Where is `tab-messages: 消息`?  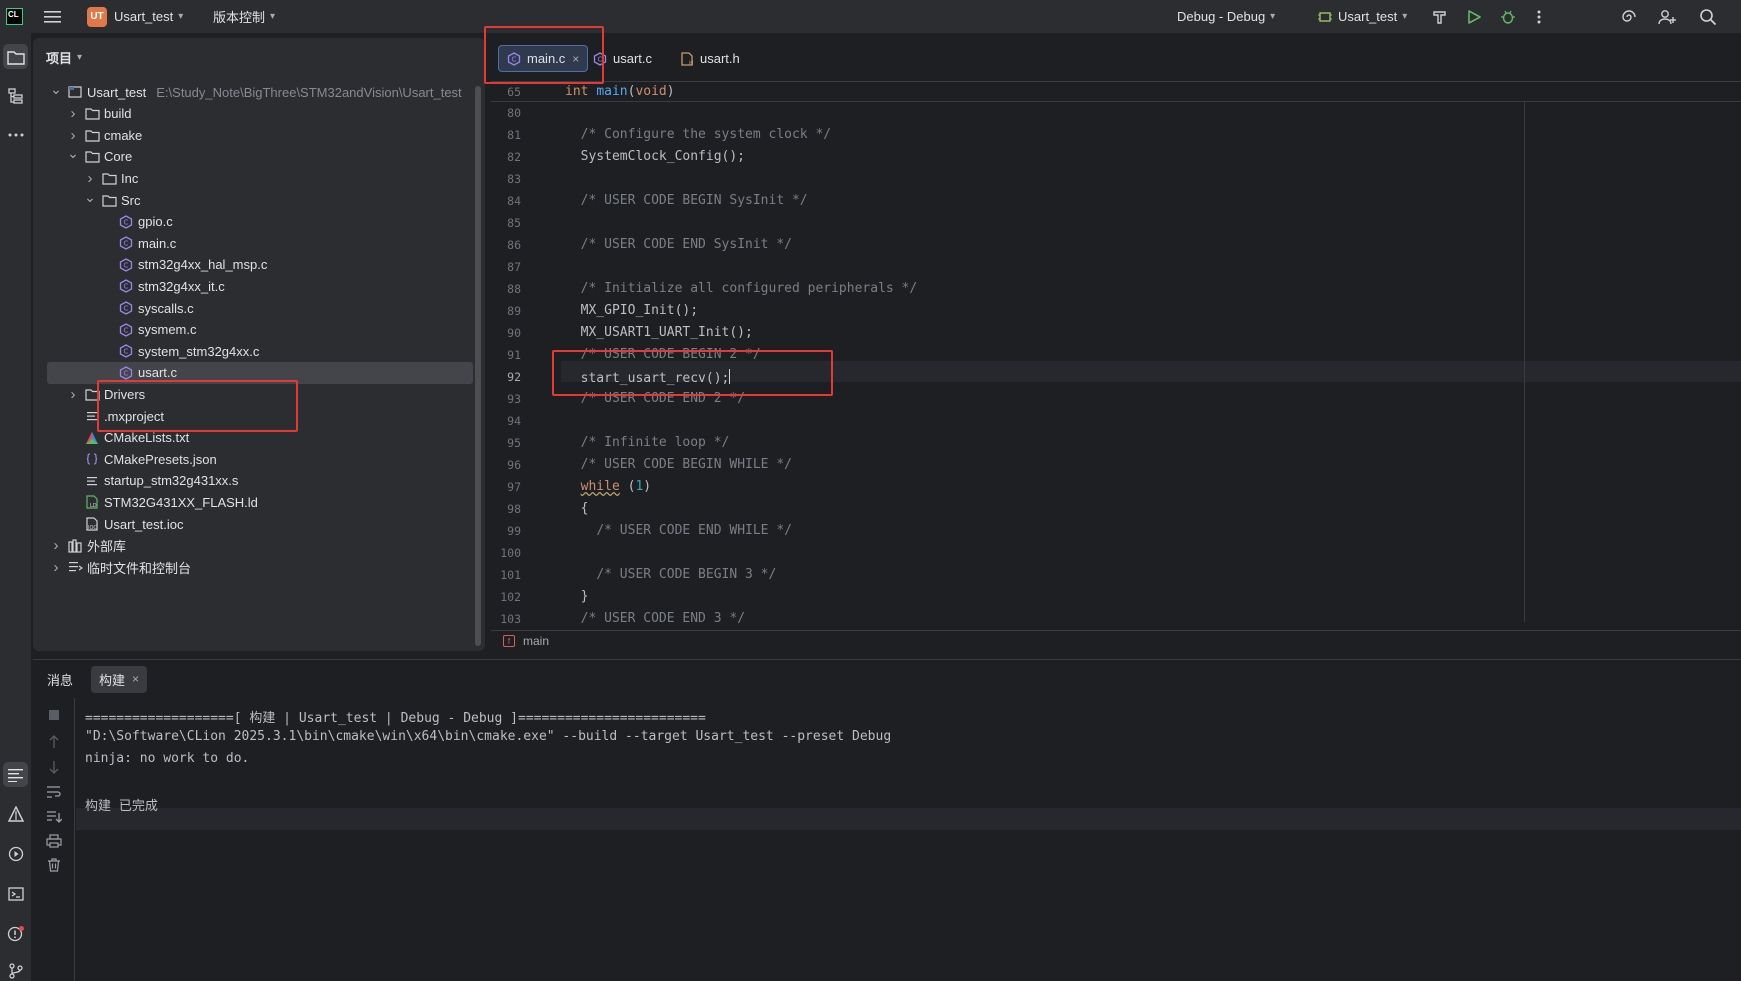 tab-messages: 消息 is located at coordinates (60, 679).